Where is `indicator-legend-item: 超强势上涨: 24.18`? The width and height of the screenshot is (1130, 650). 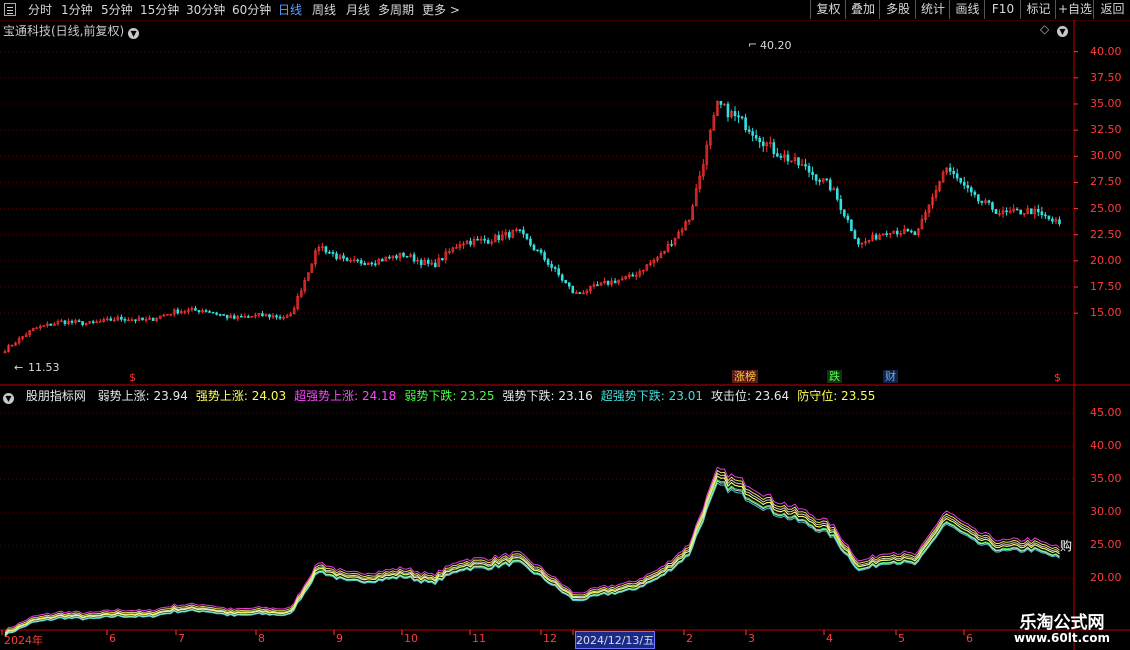
indicator-legend-item: 超强势上涨: 24.18 is located at coordinates (345, 396).